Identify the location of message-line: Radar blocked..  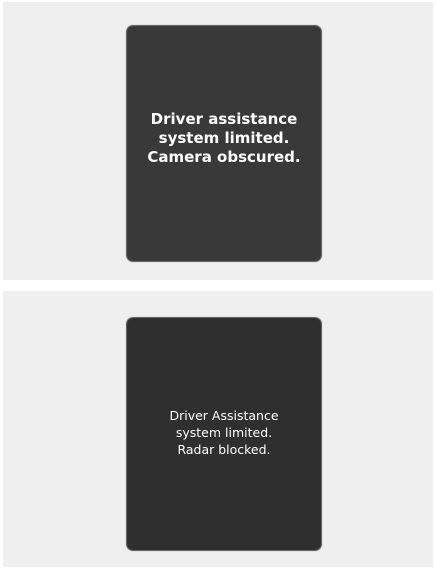
(224, 449).